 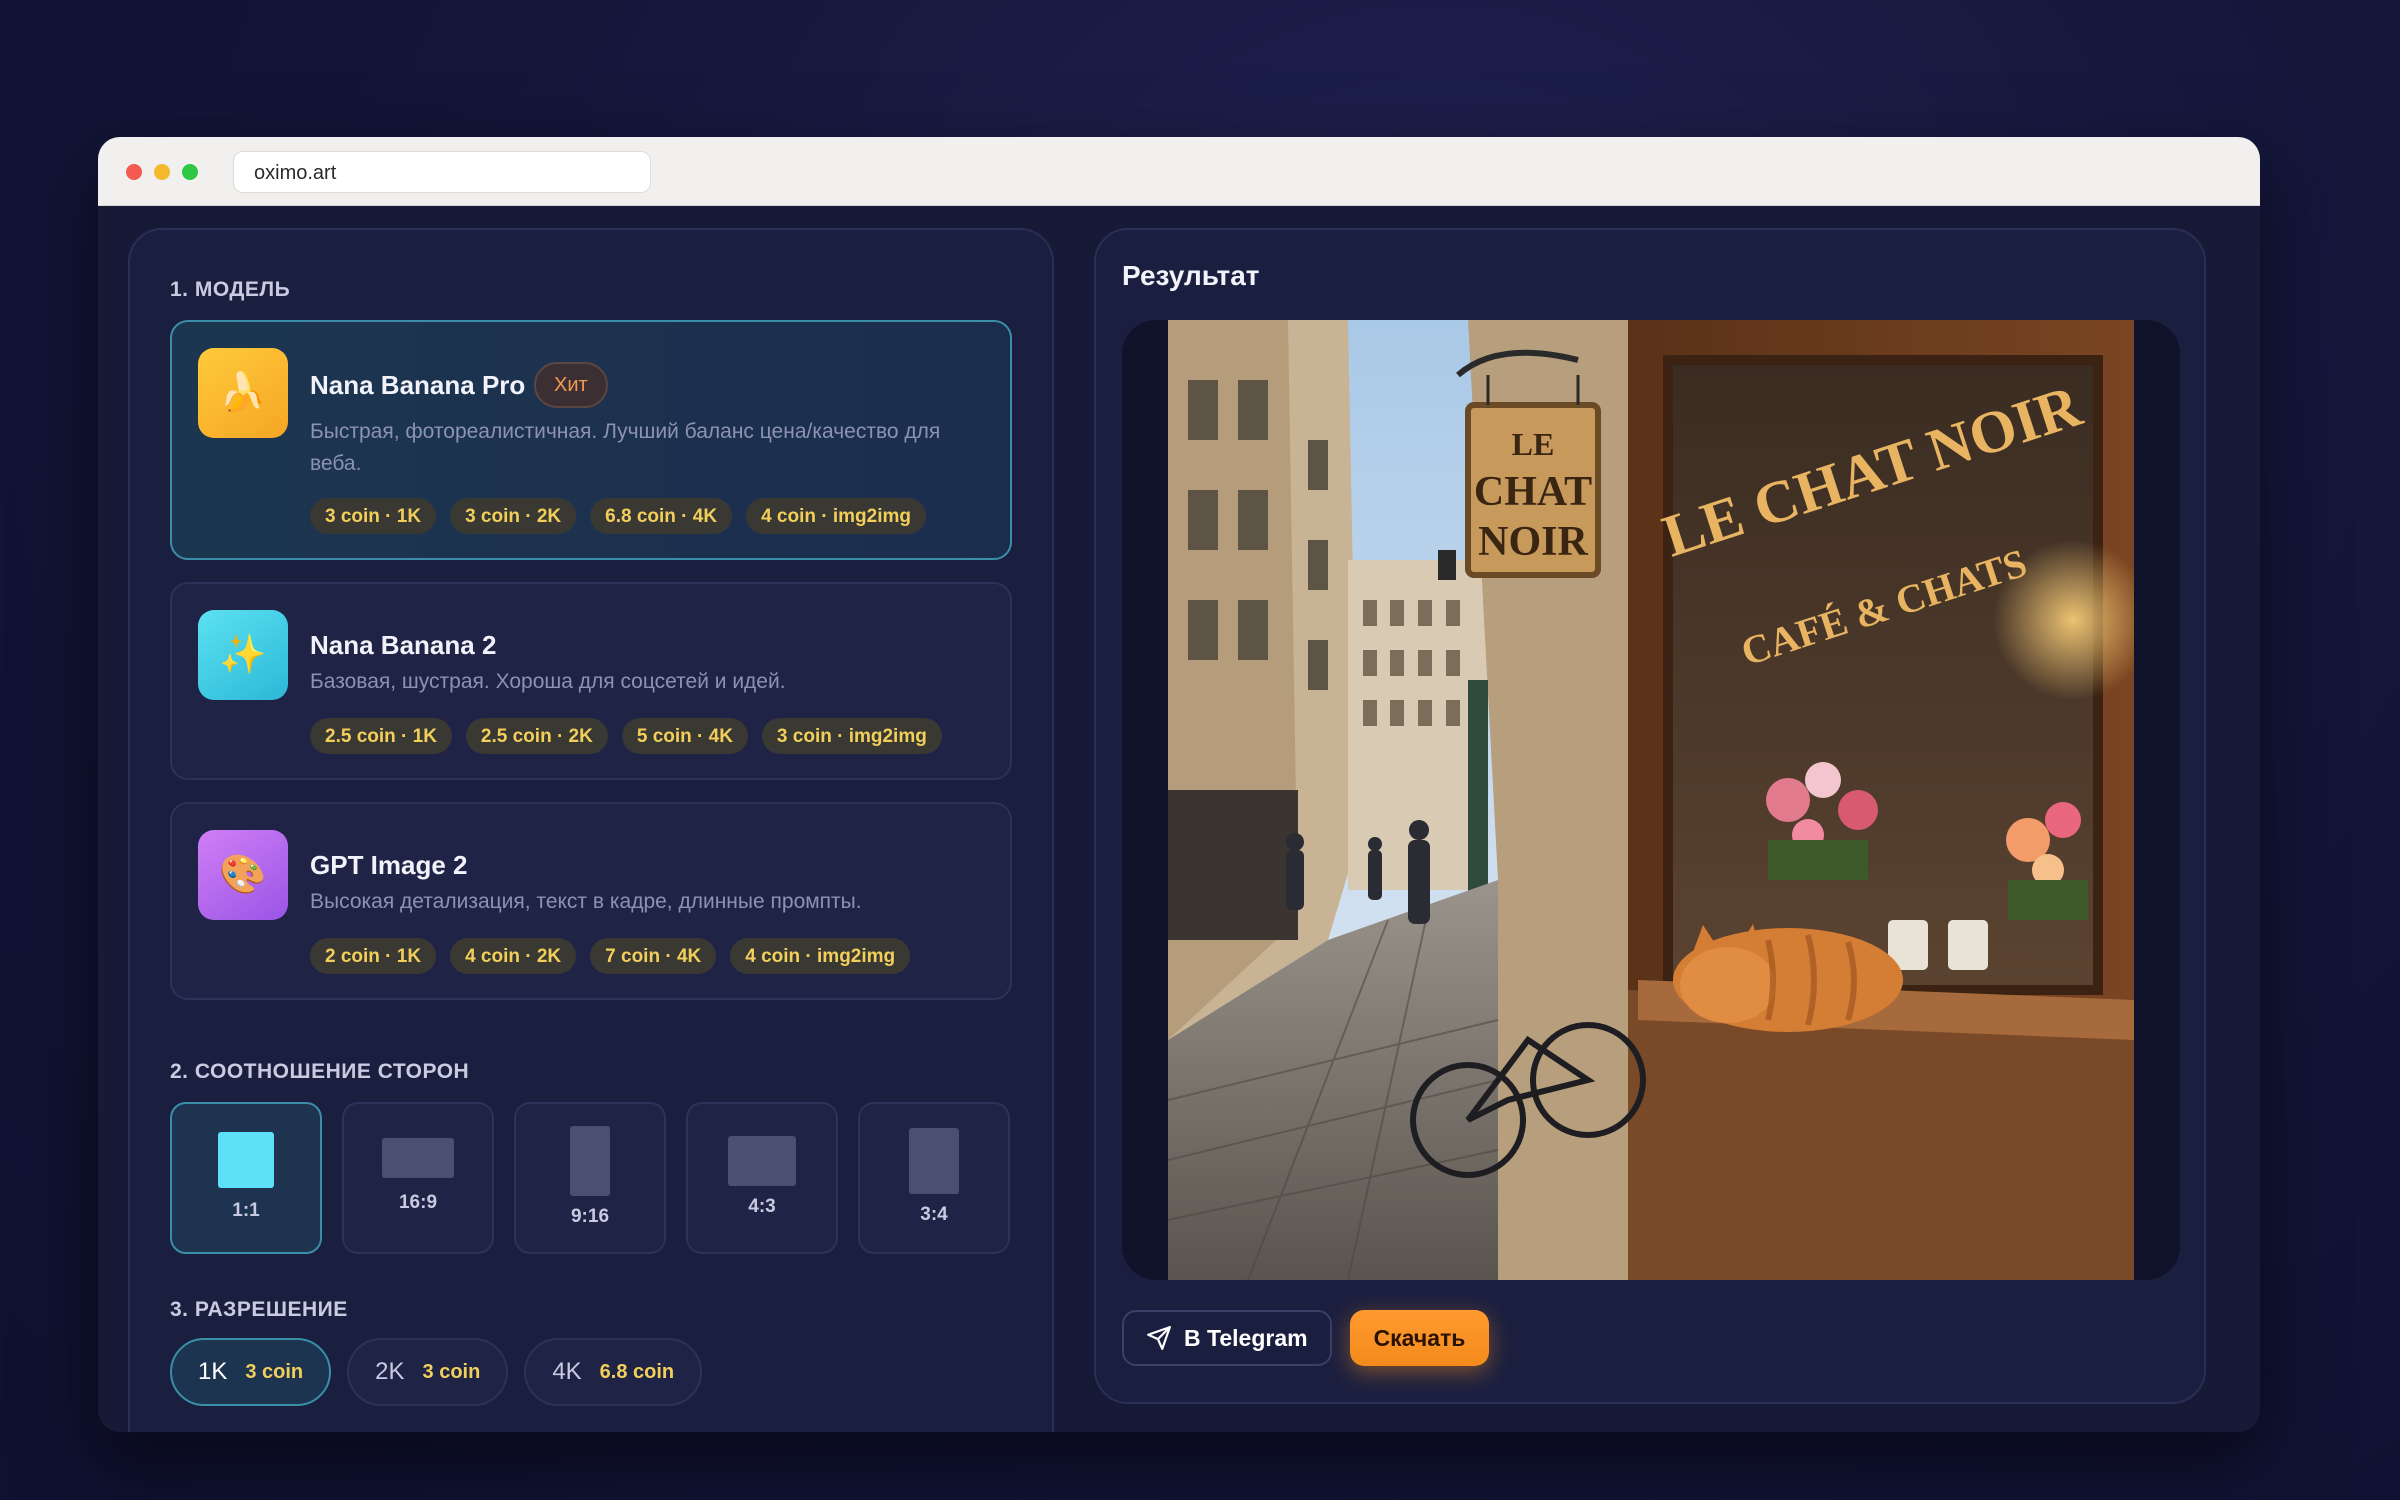 I want to click on telegram-label: В Telegram, so click(x=1246, y=1337).